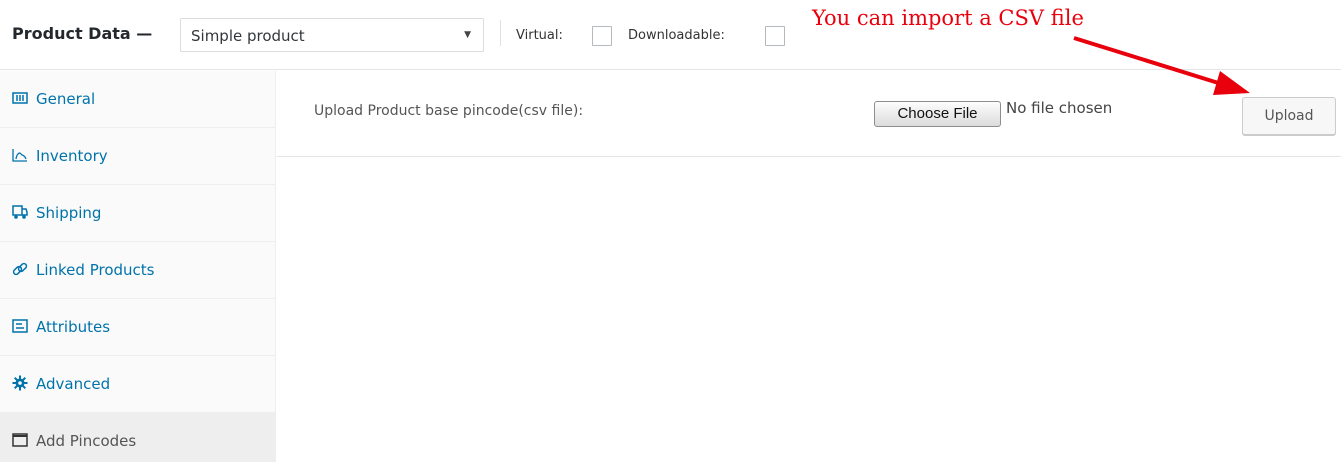 Image resolution: width=1341 pixels, height=462 pixels. I want to click on inventory-icon, so click(20, 155).